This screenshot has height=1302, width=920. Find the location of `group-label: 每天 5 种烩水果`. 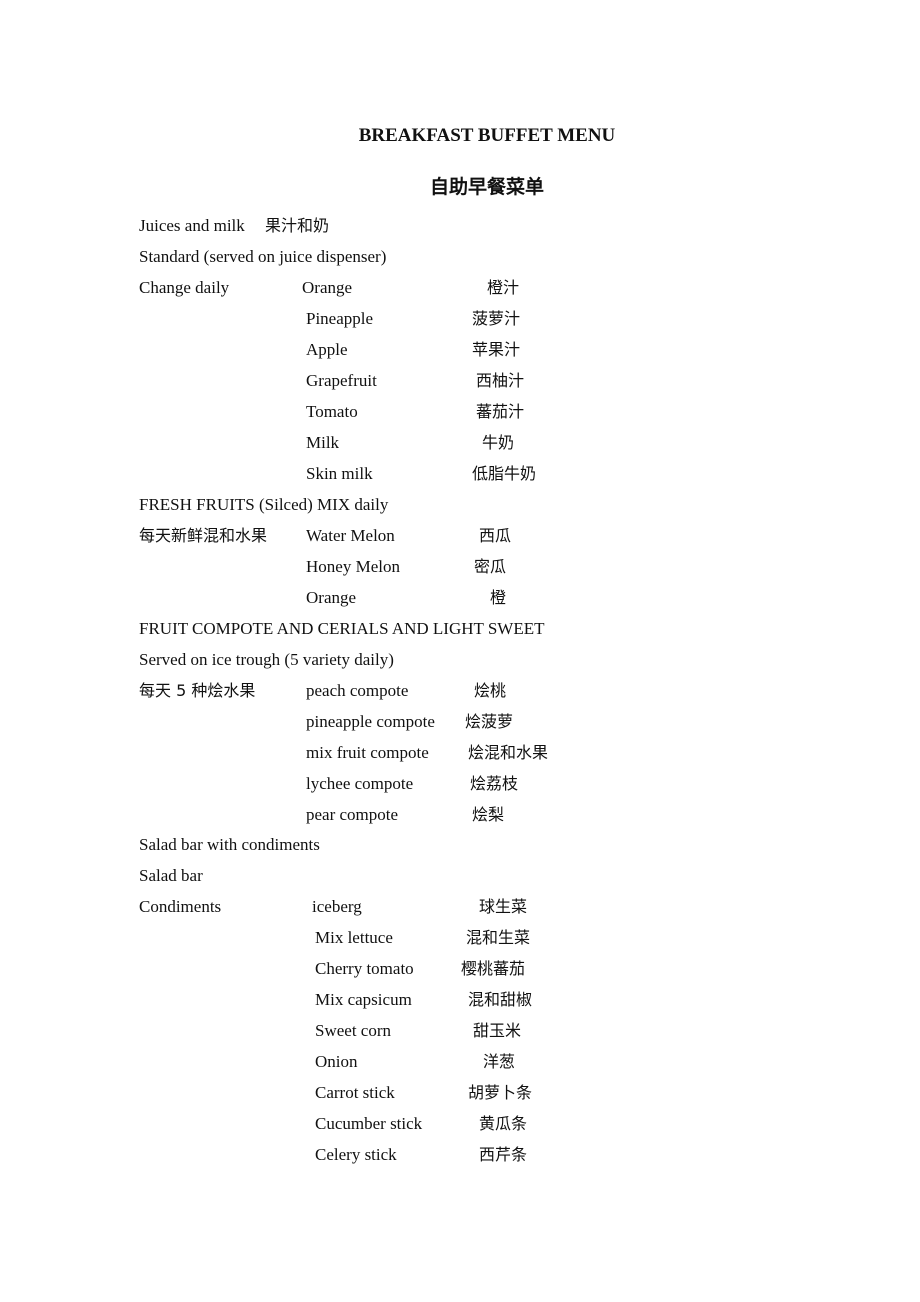

group-label: 每天 5 种烩水果 is located at coordinates (197, 690).